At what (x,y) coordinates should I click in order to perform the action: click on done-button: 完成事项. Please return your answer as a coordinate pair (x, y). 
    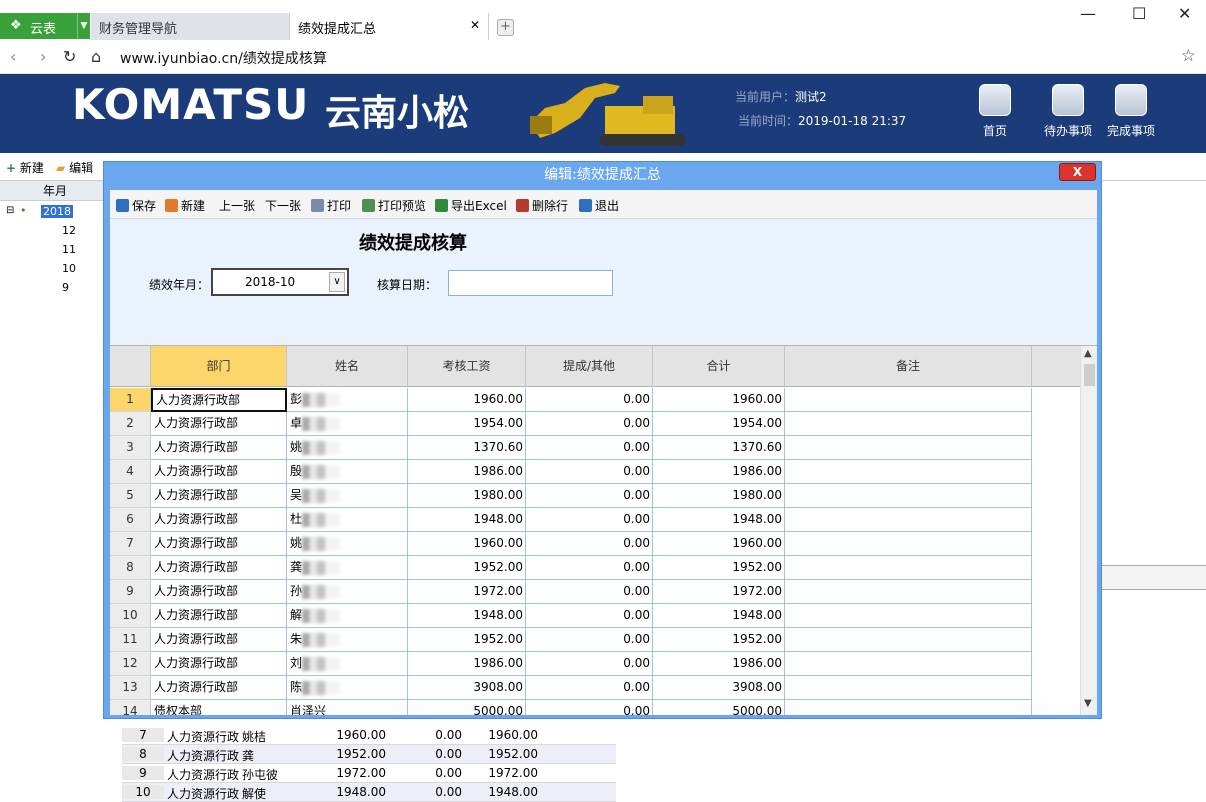
    Looking at the image, I should click on (1131, 111).